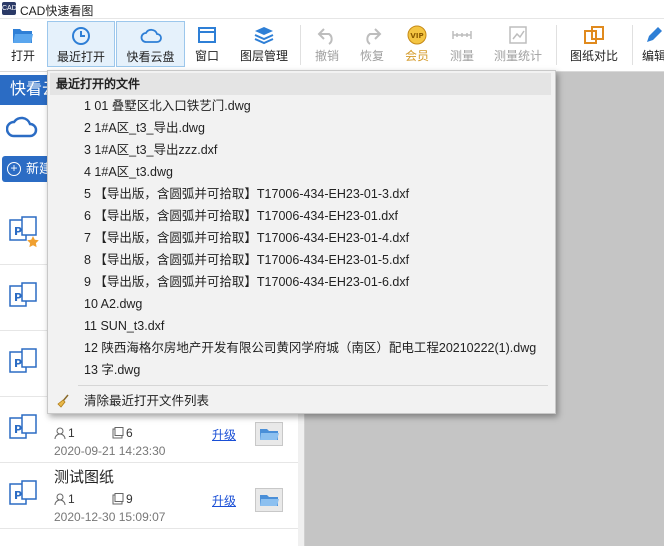 This screenshot has height=546, width=664. I want to click on edit-button-label: 编辑, so click(653, 56).